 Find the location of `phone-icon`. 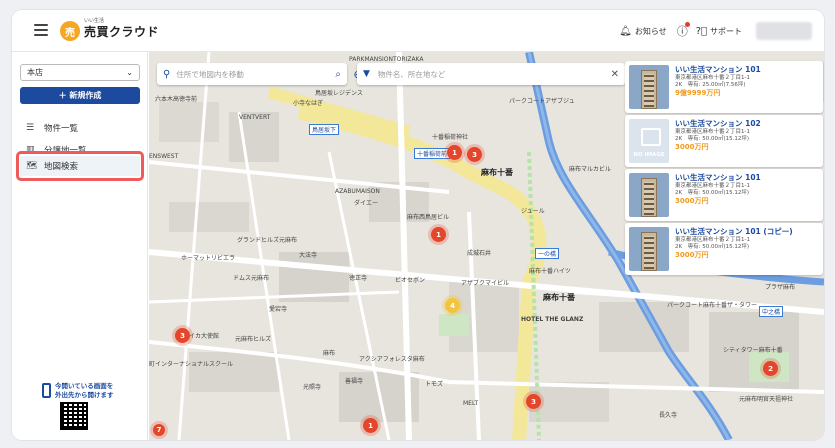

phone-icon is located at coordinates (46, 390).